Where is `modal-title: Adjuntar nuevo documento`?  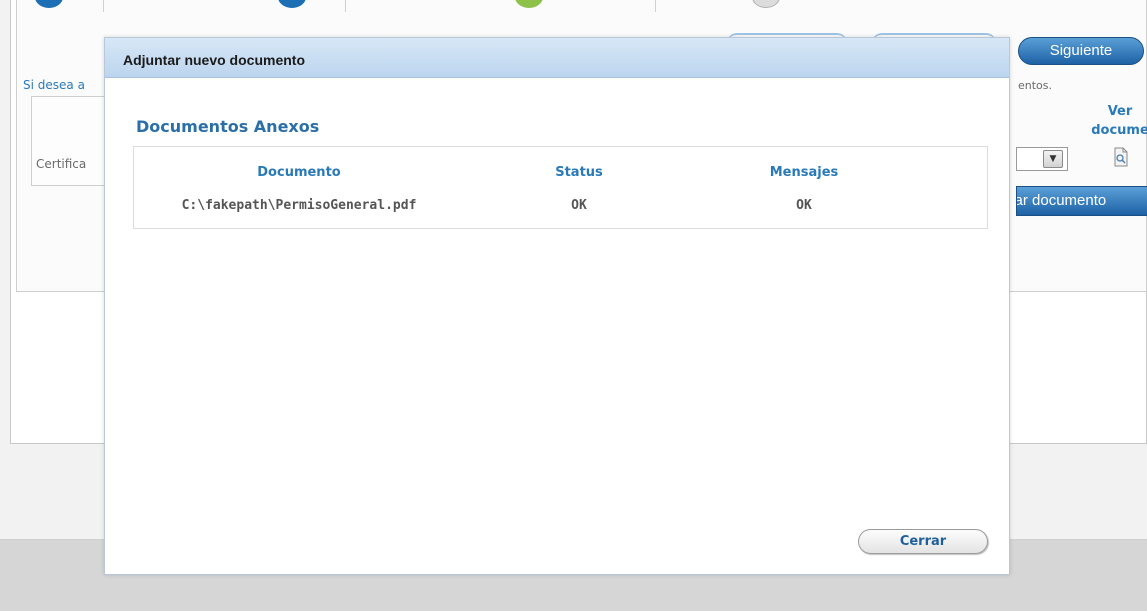 modal-title: Adjuntar nuevo documento is located at coordinates (214, 60).